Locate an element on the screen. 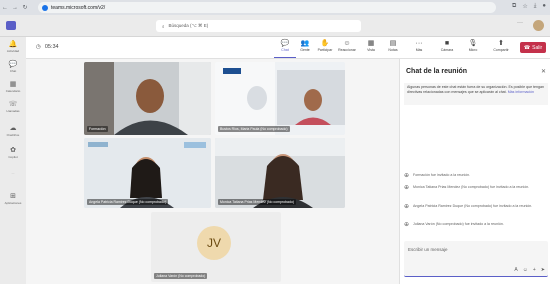 Image resolution: width=550 pixels, height=284 pixels. more-info-link: Más información is located at coordinates (521, 92).